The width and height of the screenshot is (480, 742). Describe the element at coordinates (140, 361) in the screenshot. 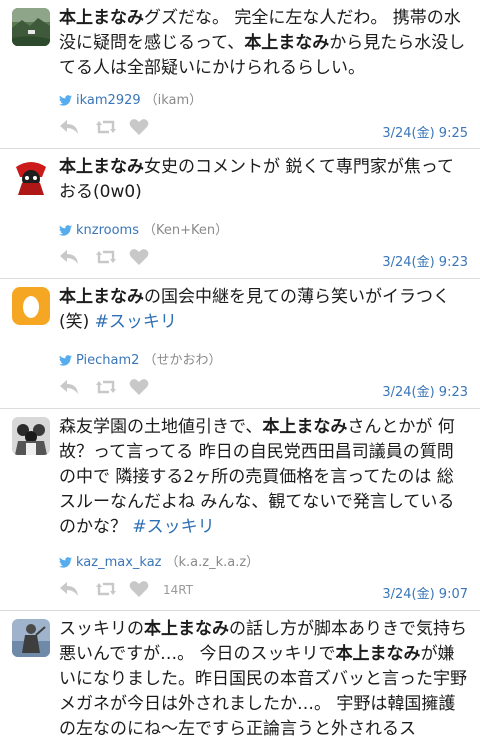

I see `tweet-user: Piecham2 （せかおわ）` at that location.